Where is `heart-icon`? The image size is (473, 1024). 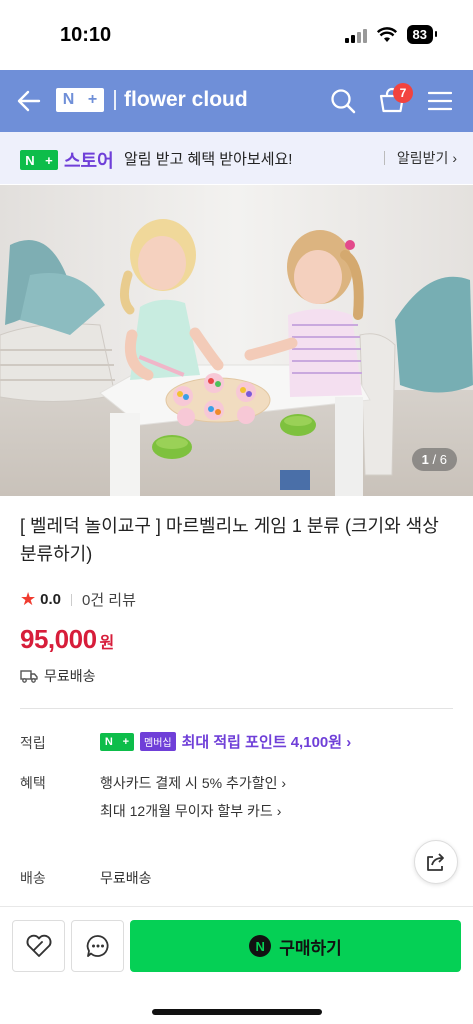 heart-icon is located at coordinates (38, 945).